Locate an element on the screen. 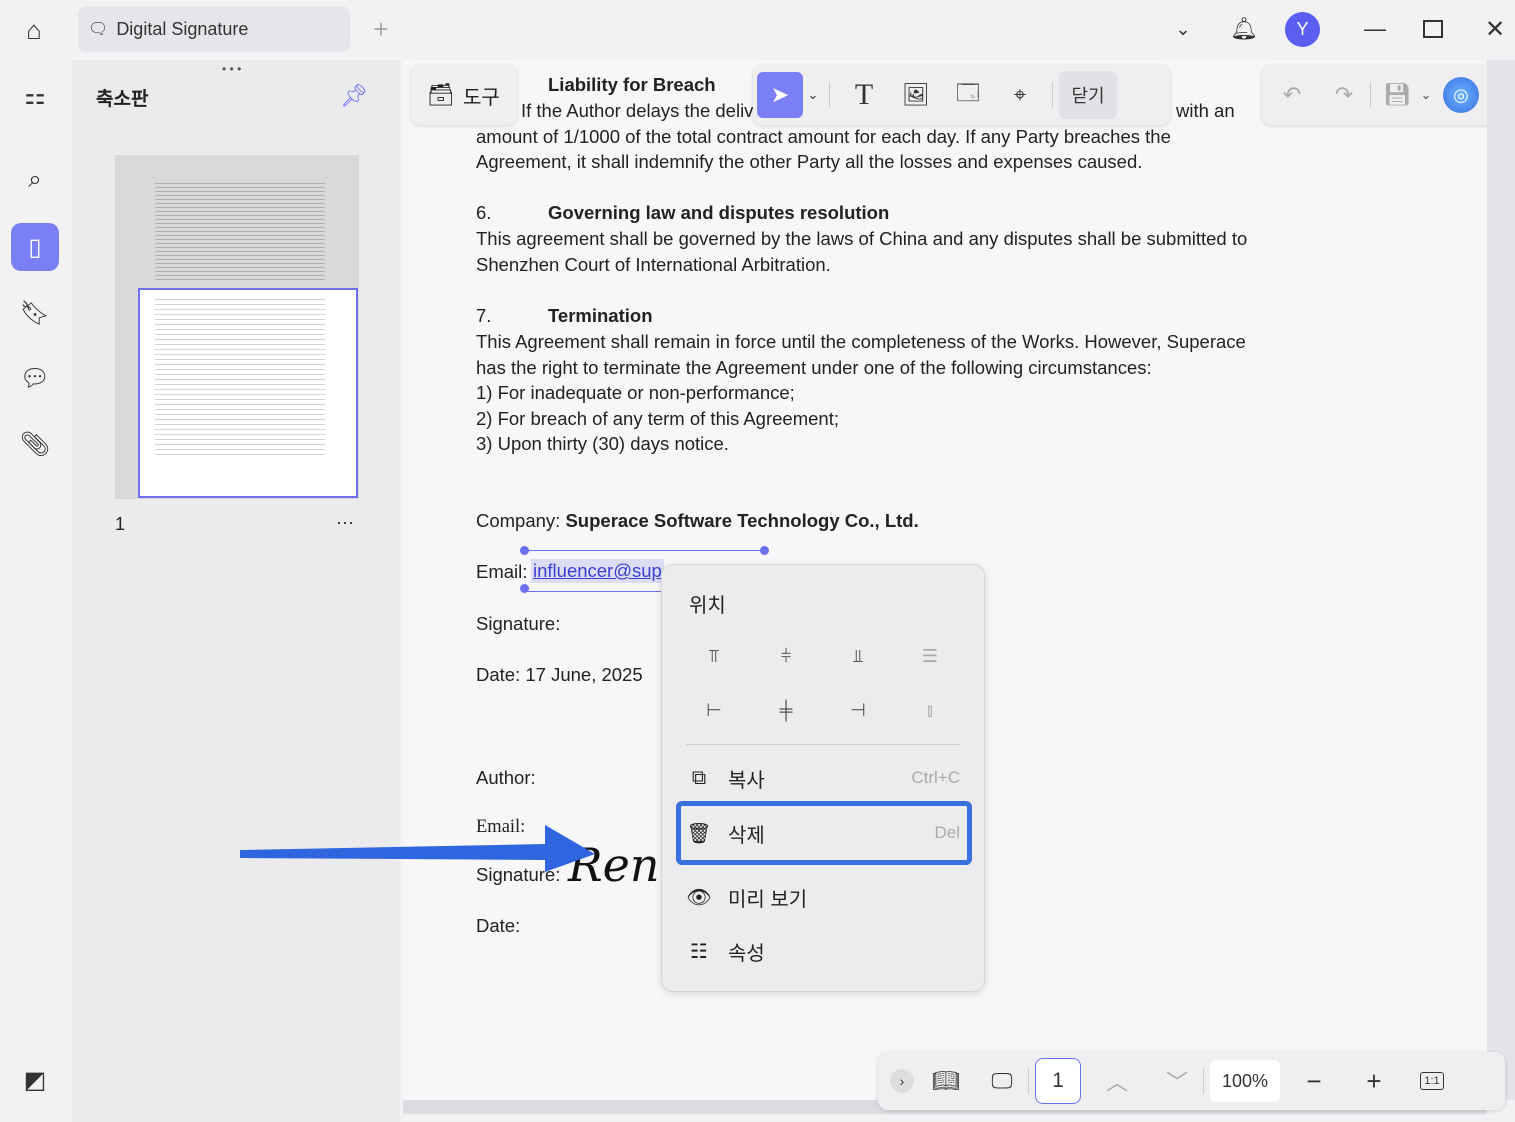 This screenshot has width=1515, height=1122. undo-icon: ↶ is located at coordinates (1292, 95).